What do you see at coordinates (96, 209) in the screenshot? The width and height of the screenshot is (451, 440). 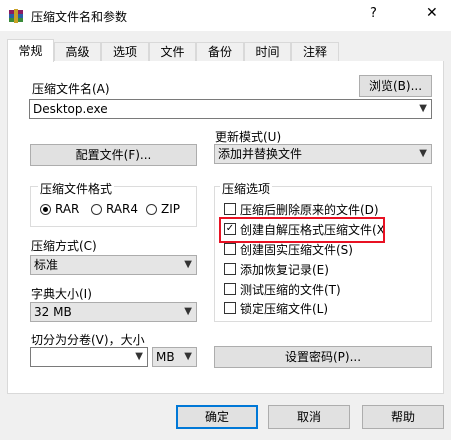 I see `format-rar4-radio` at bounding box center [96, 209].